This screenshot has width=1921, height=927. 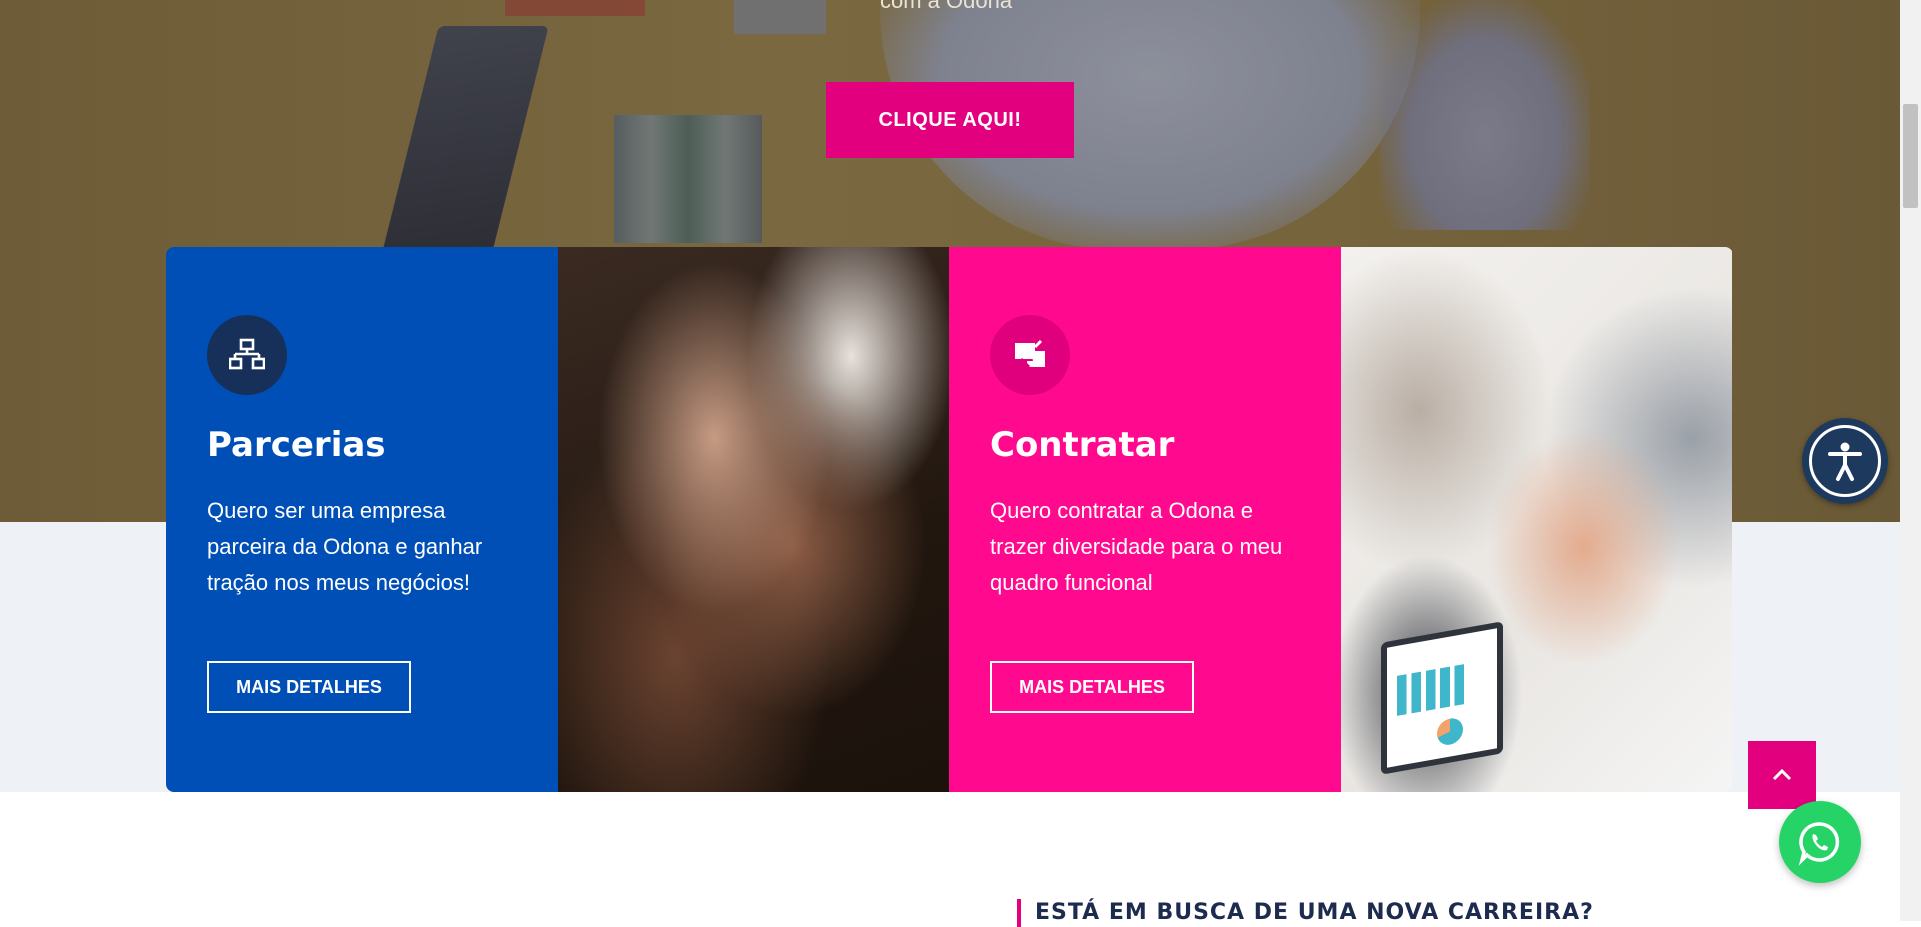 What do you see at coordinates (753, 519) in the screenshot?
I see `teamwork-hands-photo` at bounding box center [753, 519].